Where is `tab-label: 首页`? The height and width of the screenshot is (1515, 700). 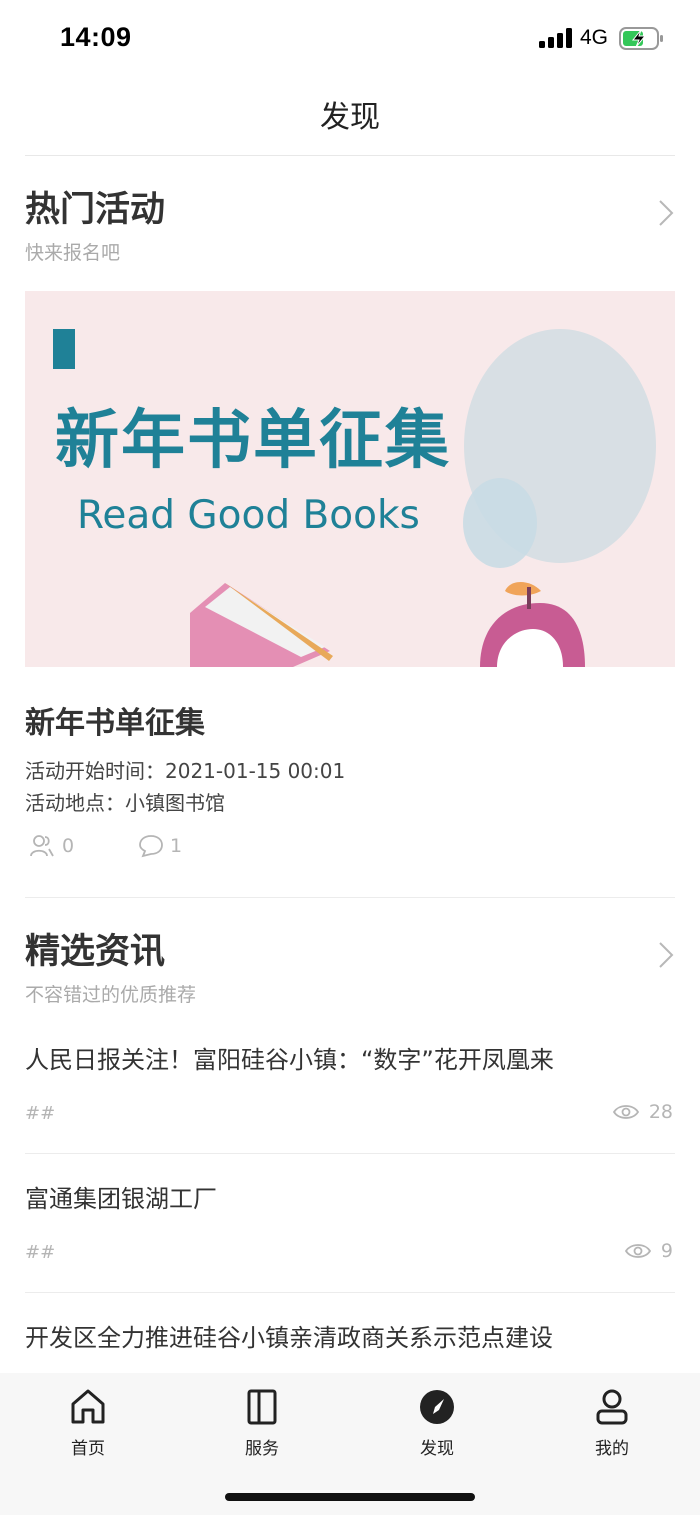 tab-label: 首页 is located at coordinates (88, 1449).